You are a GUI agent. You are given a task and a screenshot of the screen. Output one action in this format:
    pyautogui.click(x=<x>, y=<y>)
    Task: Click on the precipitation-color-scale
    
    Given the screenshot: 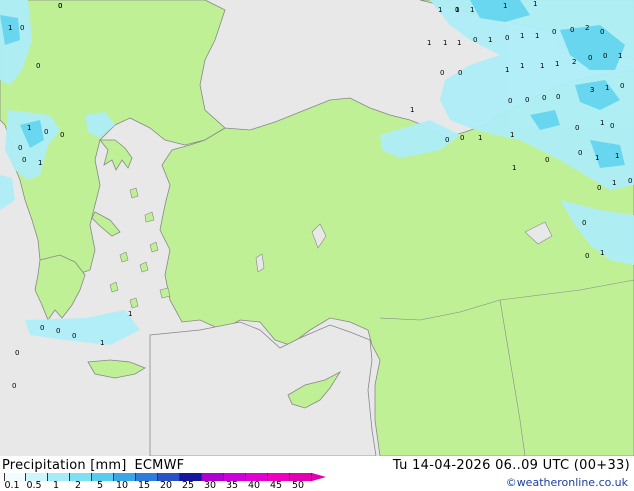 What is the action you would take?
    pyautogui.click(x=158, y=477)
    